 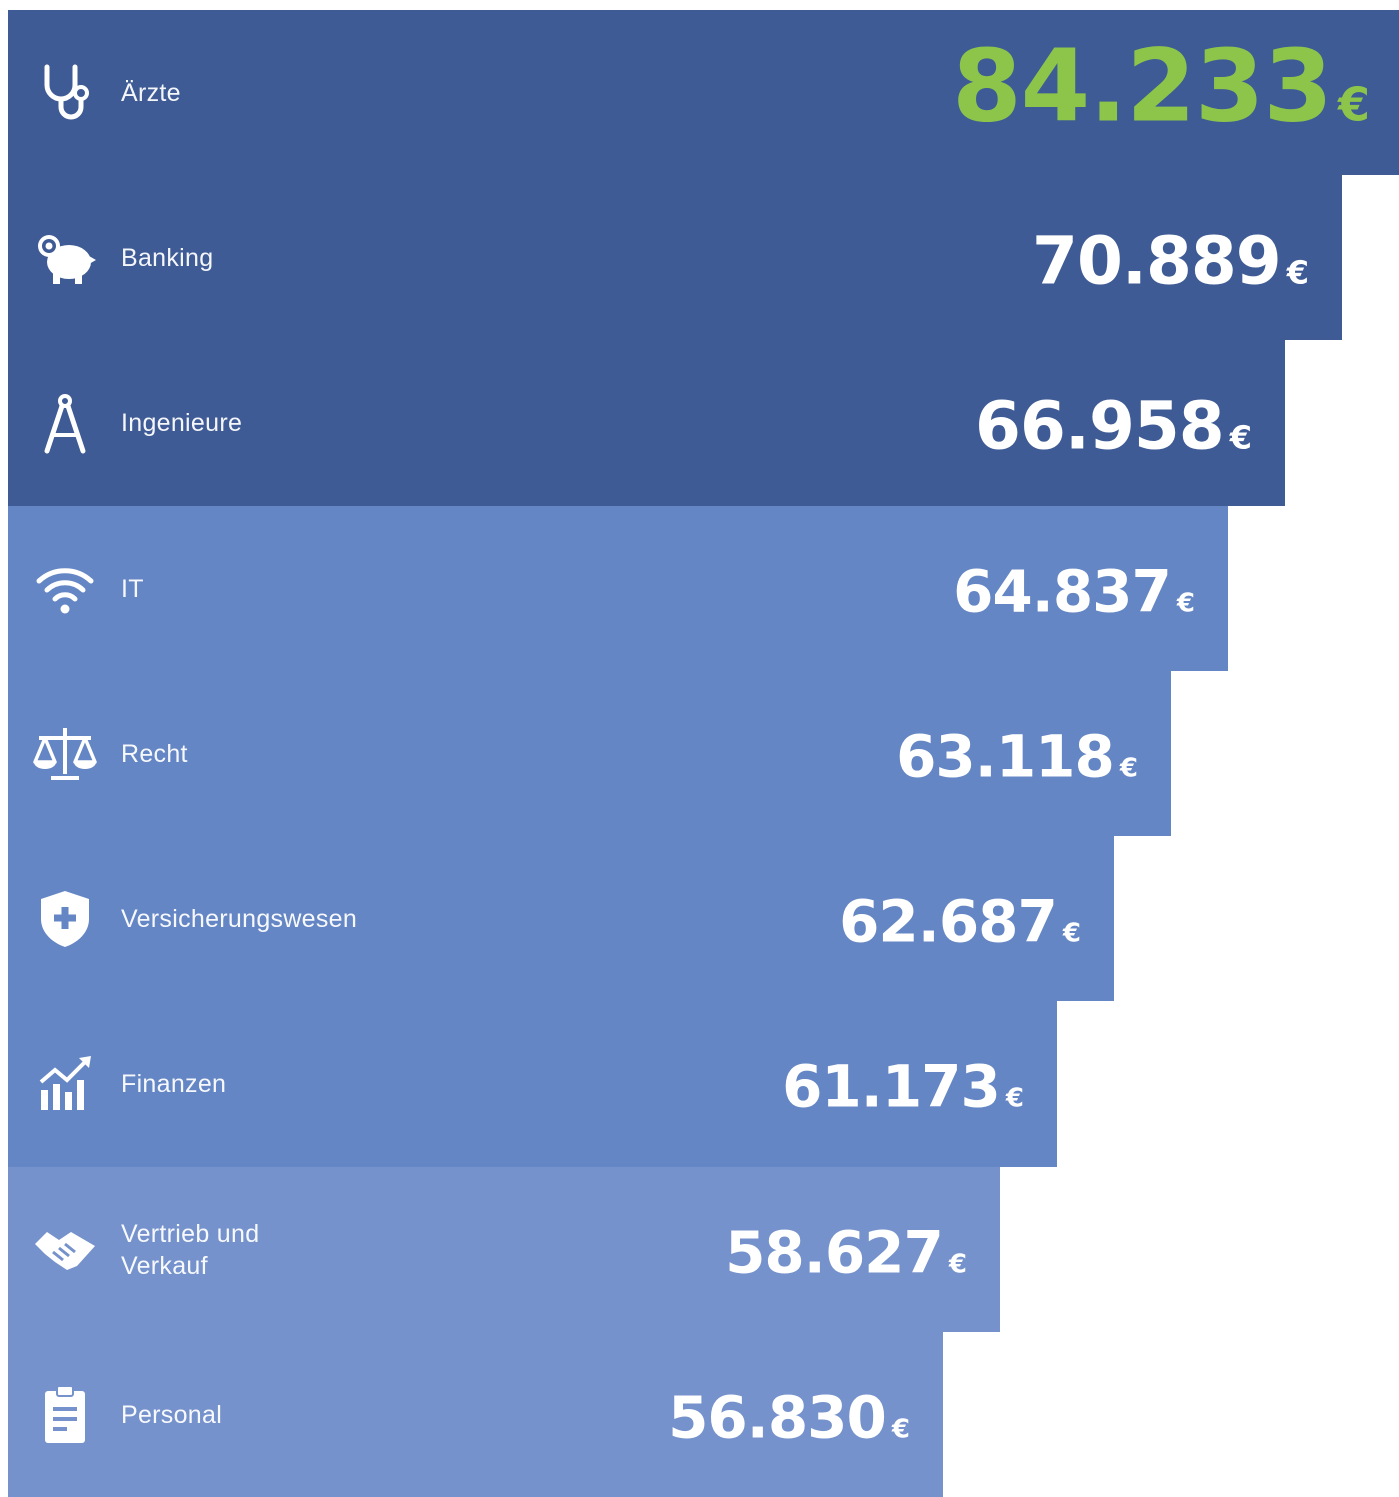 I want to click on value-label: 62.687 €, so click(x=960, y=921).